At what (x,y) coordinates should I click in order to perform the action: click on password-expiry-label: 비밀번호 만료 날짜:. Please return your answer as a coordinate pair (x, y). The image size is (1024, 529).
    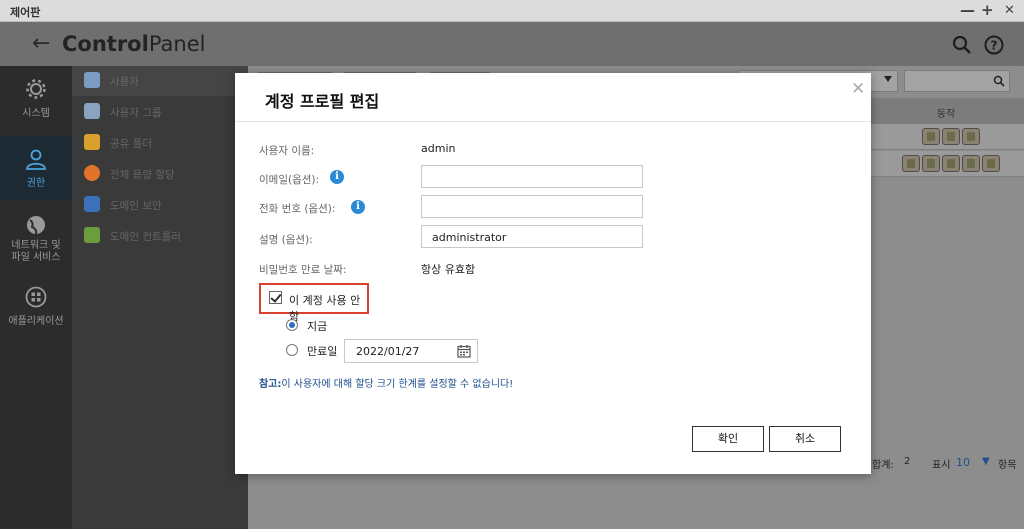
    Looking at the image, I should click on (303, 270).